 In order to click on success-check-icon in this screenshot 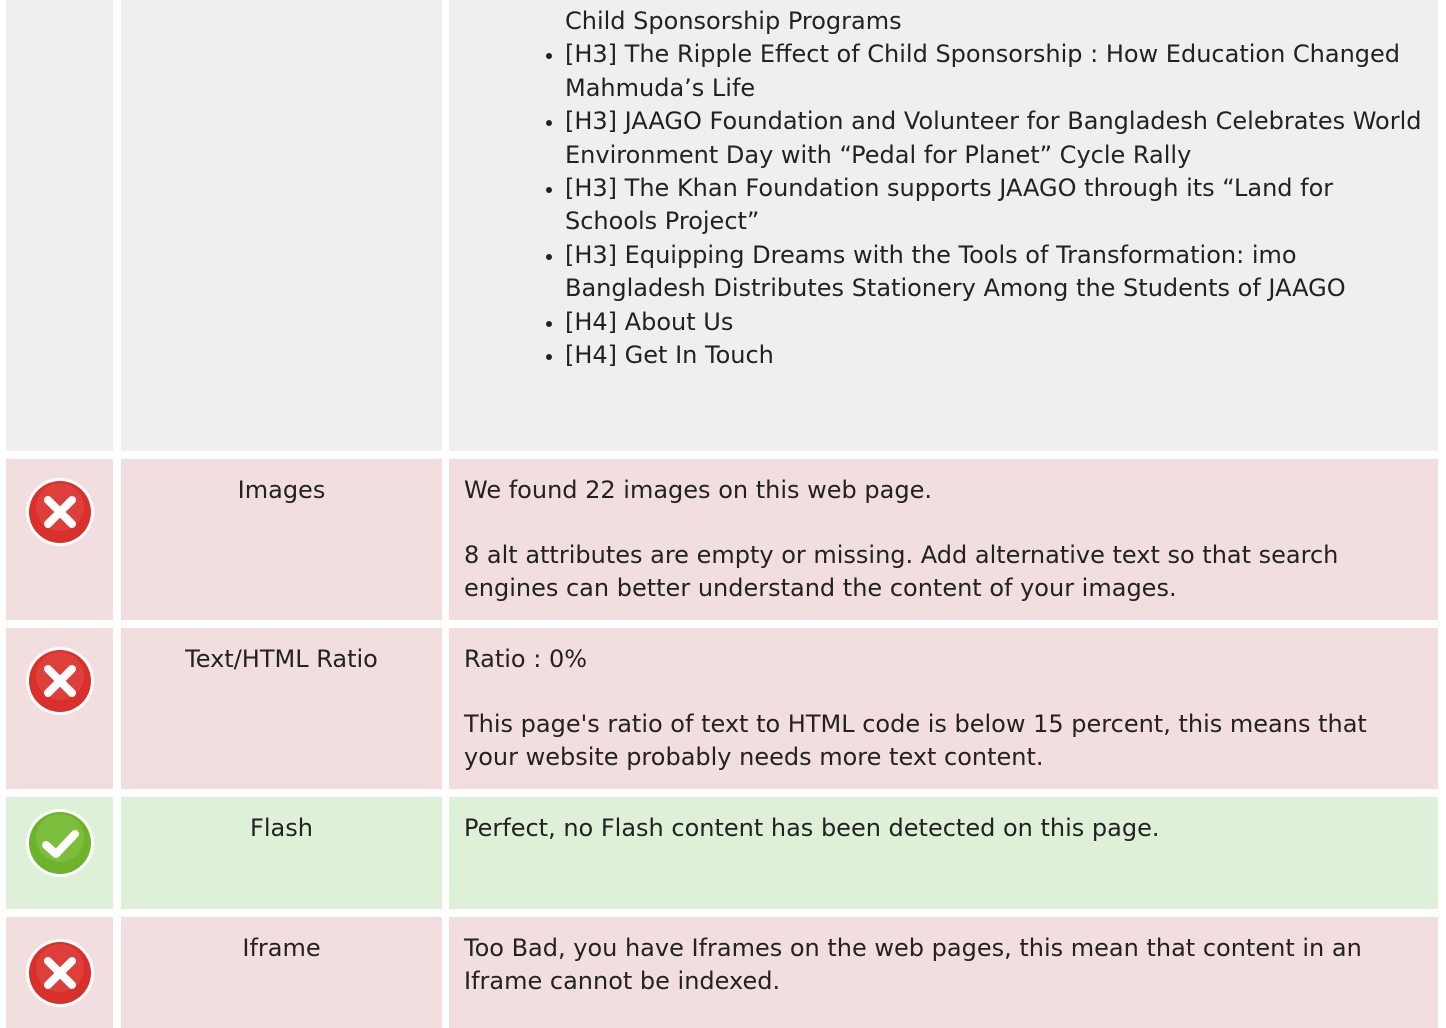, I will do `click(60, 843)`.